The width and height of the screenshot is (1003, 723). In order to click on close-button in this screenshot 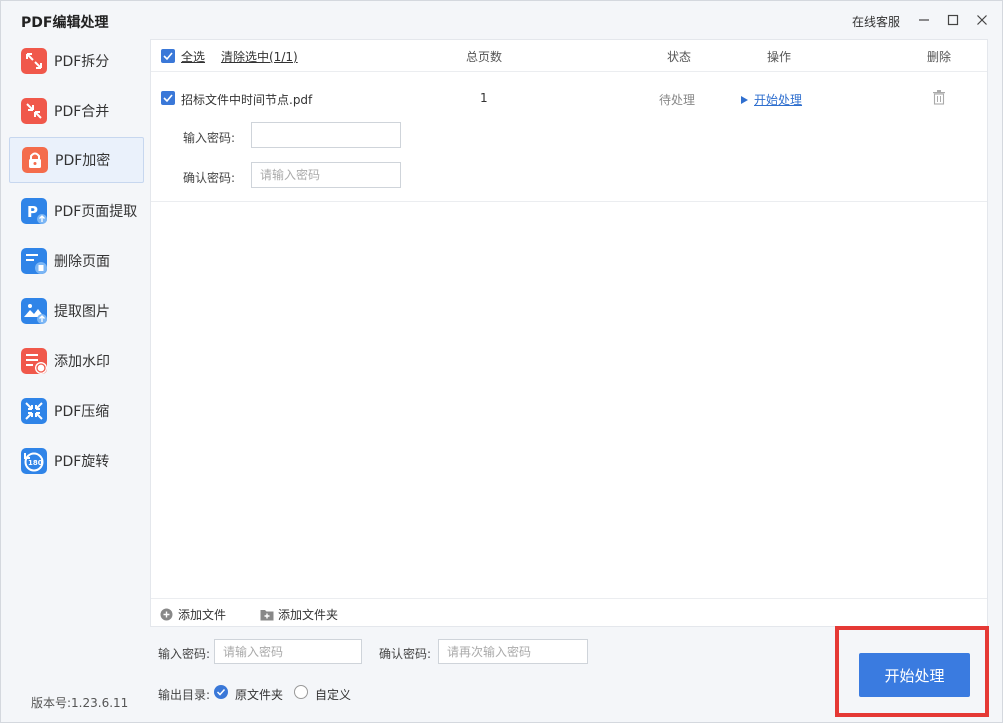, I will do `click(982, 20)`.